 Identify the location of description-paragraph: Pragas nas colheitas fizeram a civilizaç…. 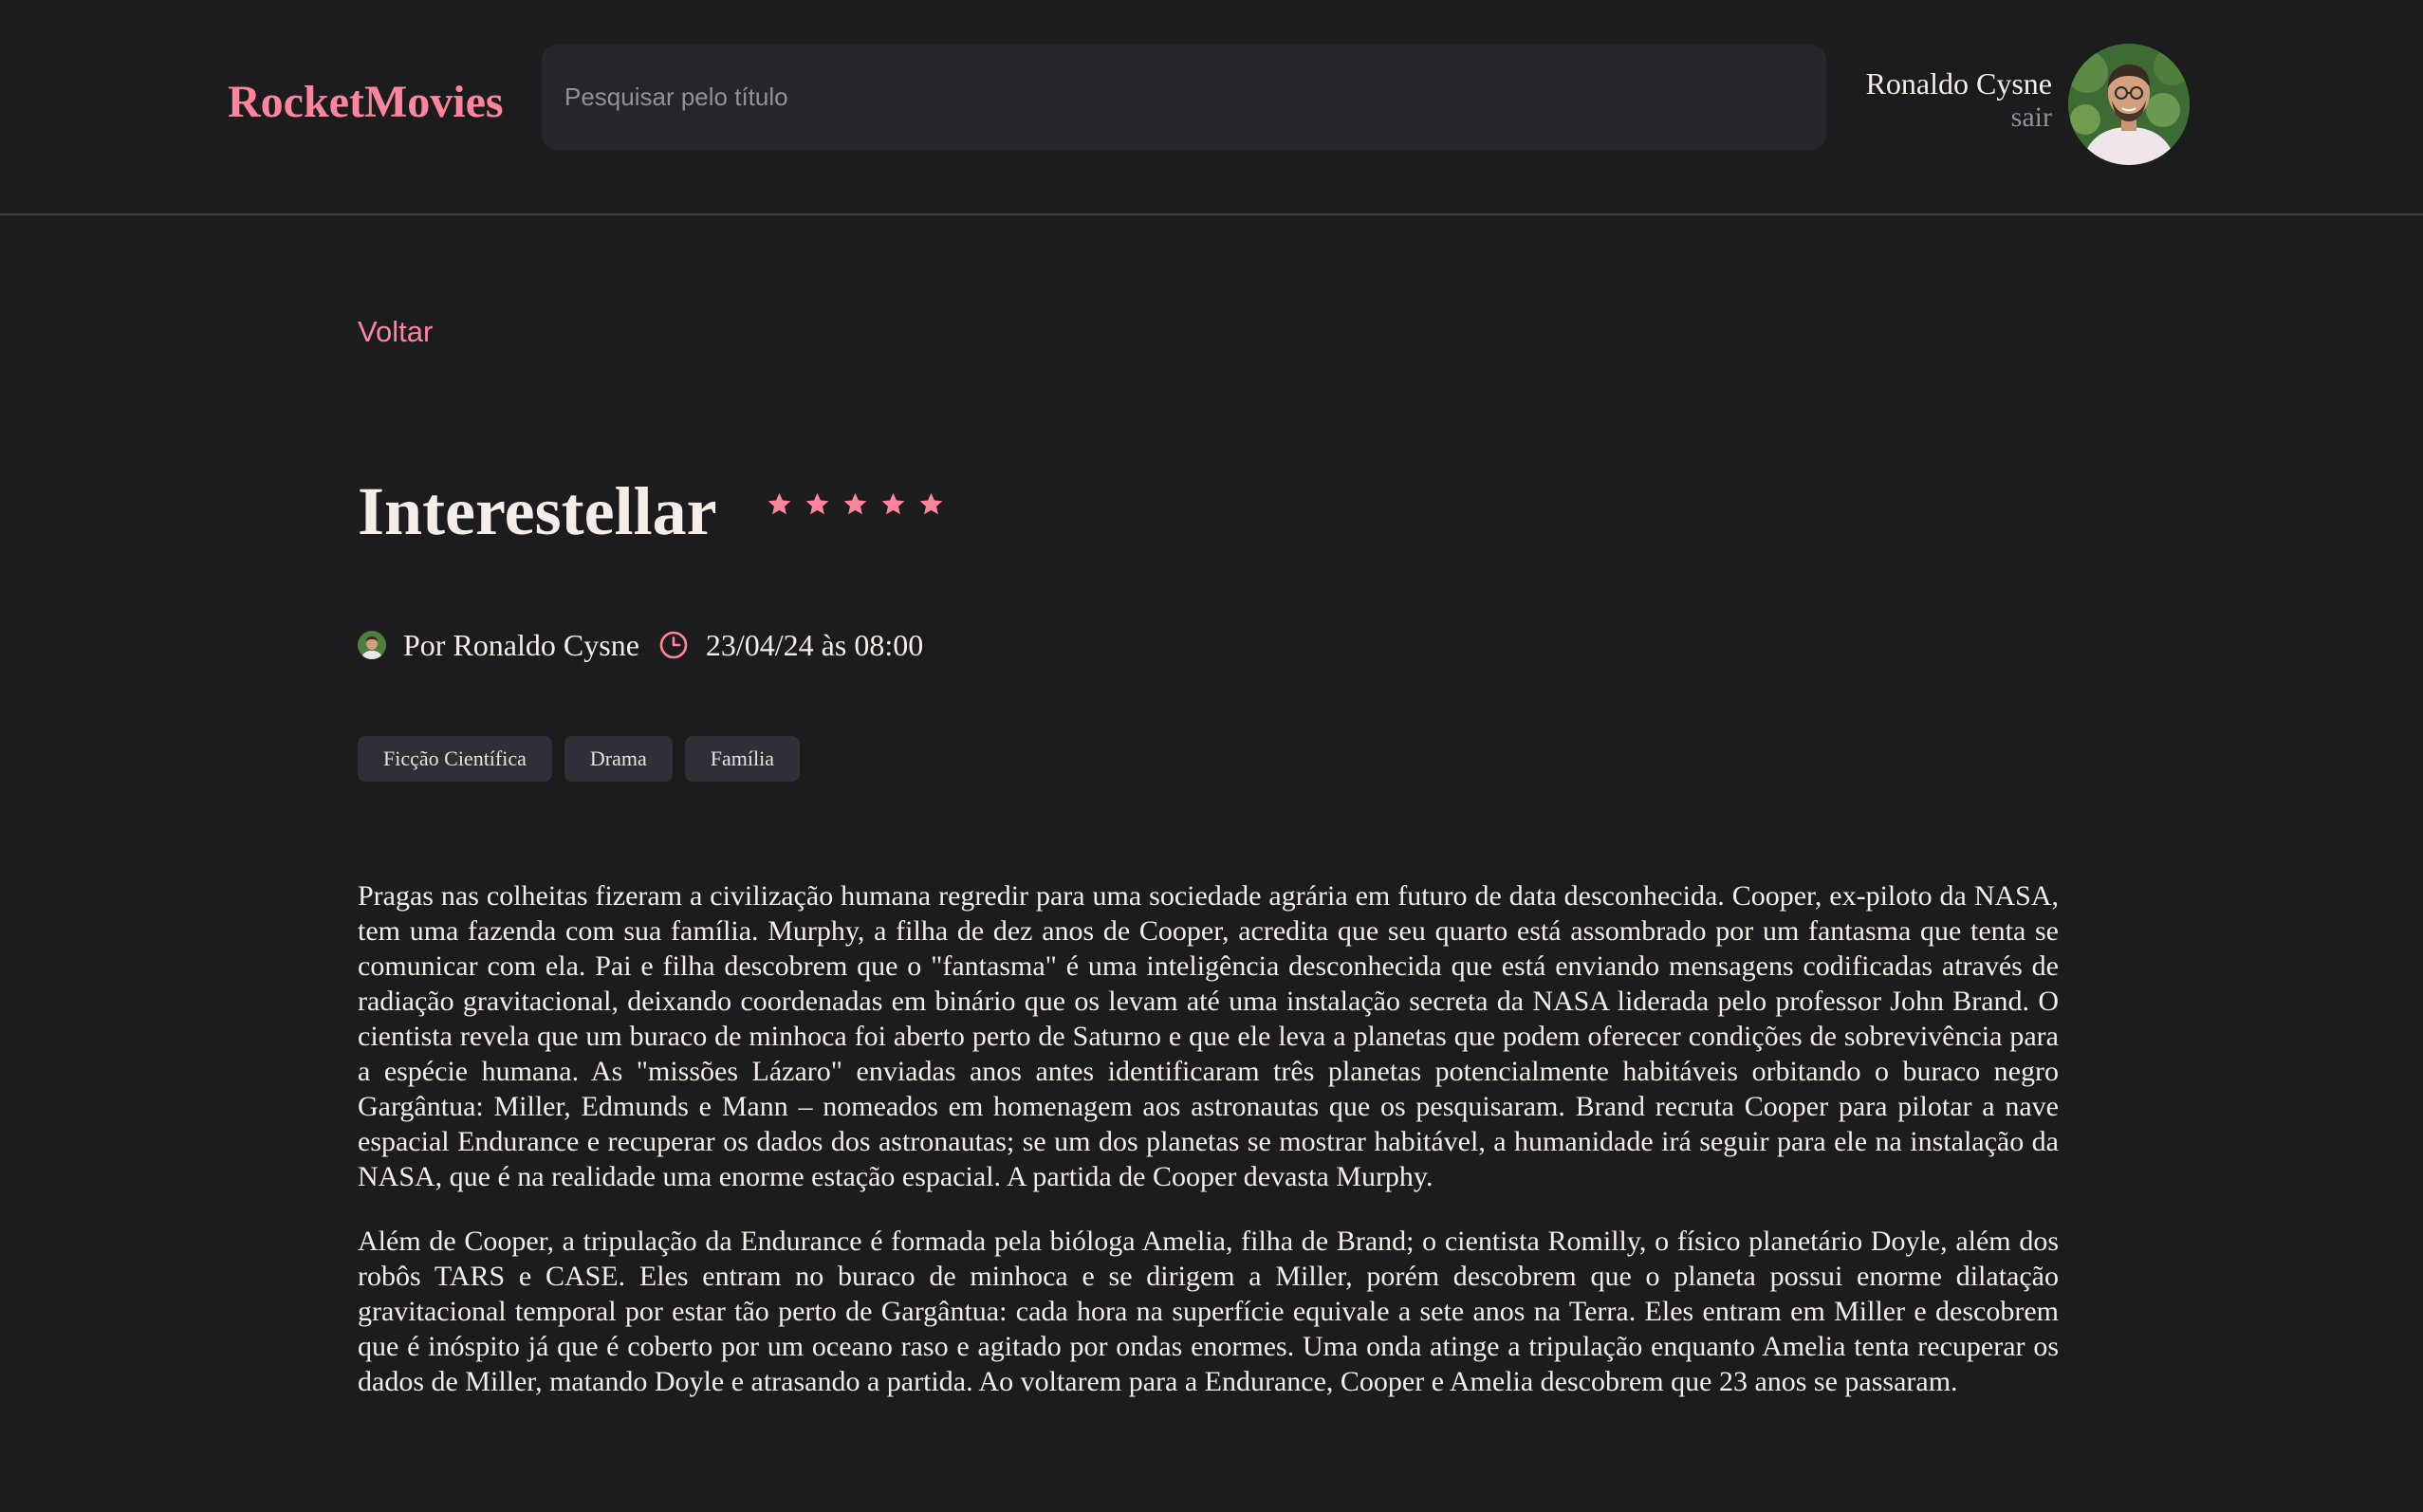
(1208, 1036).